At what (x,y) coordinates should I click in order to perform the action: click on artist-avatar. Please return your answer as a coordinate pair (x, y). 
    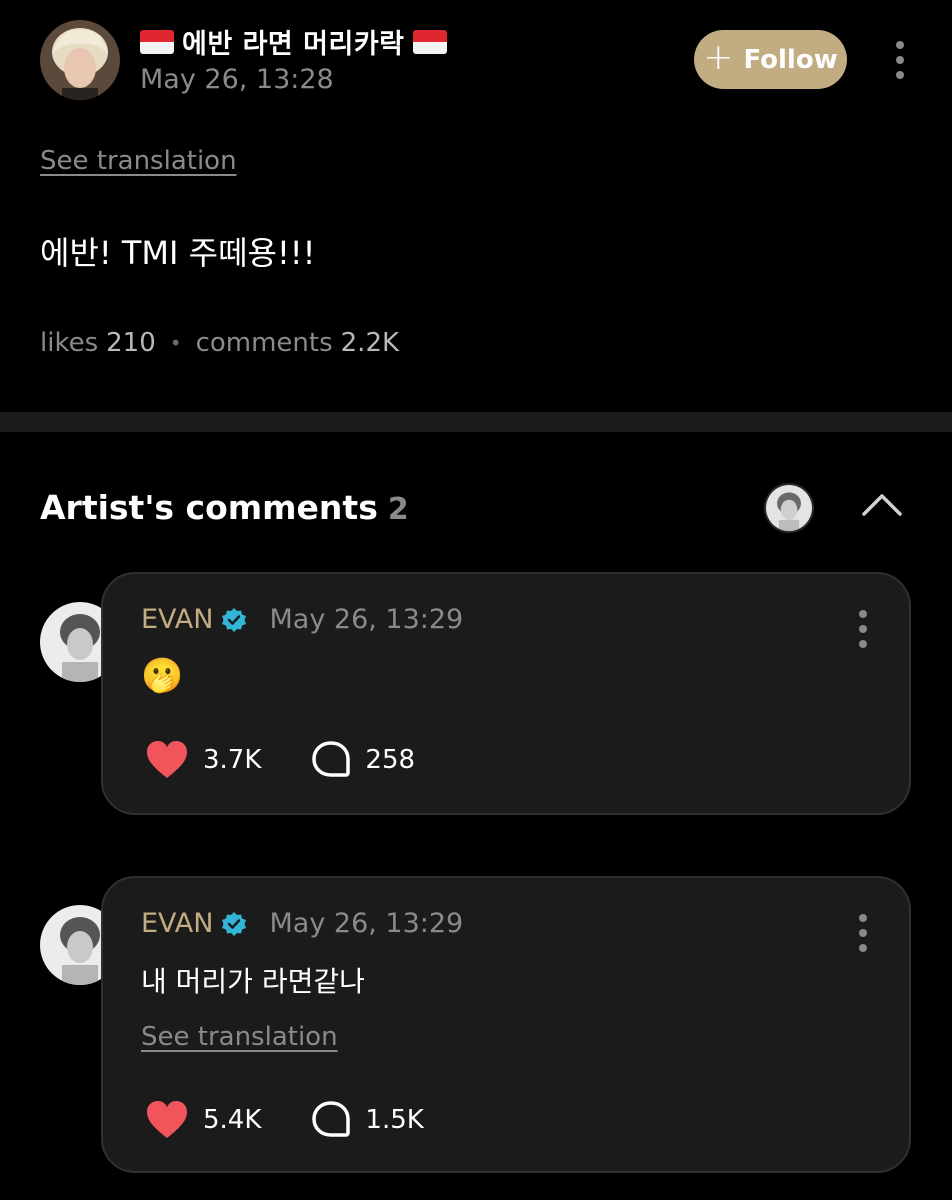
    Looking at the image, I should click on (789, 508).